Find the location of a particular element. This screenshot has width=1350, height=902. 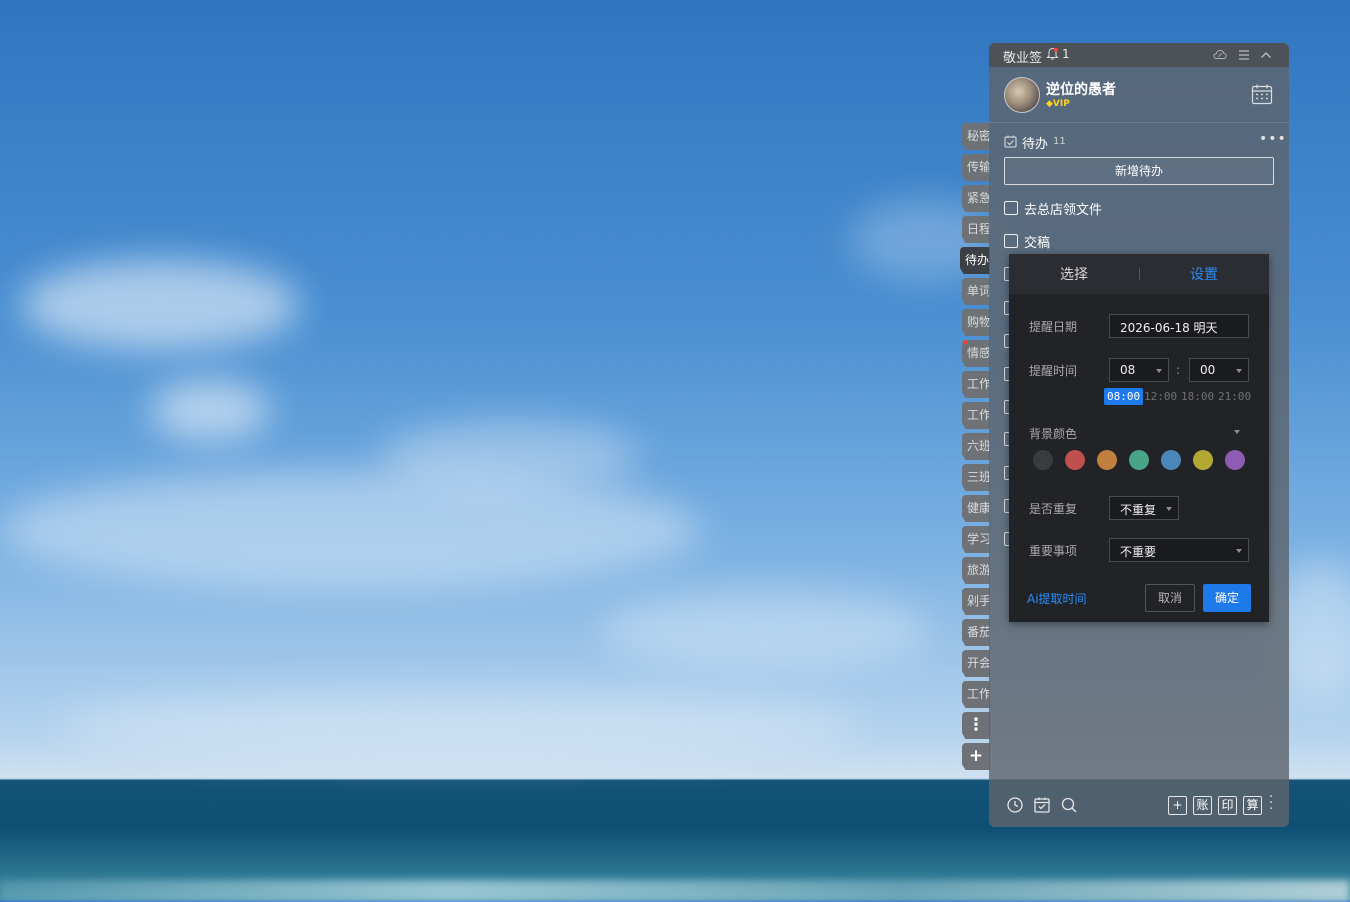

reminder-date-label: 提醒日期 is located at coordinates (1053, 327).